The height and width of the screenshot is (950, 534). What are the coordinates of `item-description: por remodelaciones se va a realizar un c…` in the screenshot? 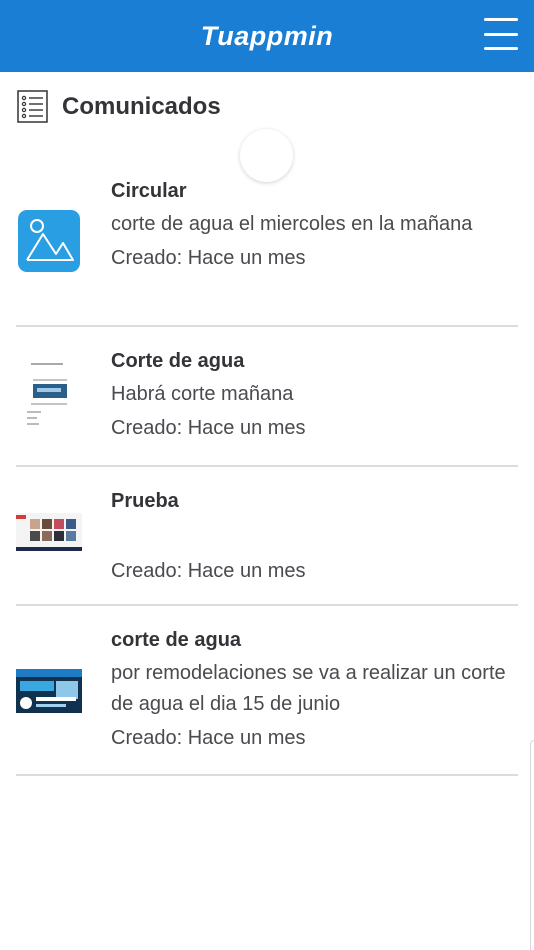 It's located at (308, 688).